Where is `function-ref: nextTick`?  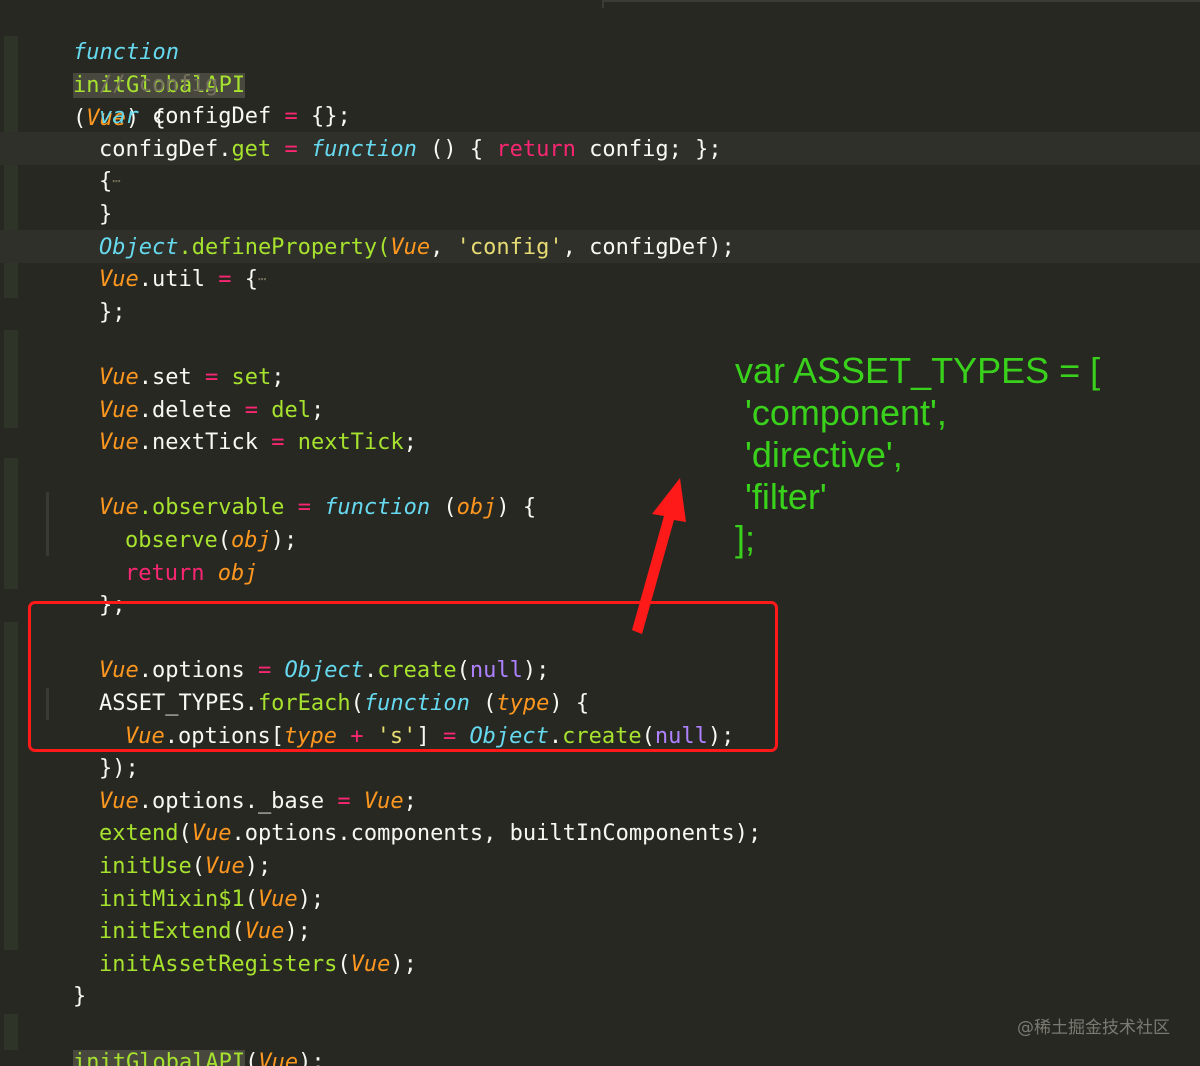
function-ref: nextTick is located at coordinates (350, 442).